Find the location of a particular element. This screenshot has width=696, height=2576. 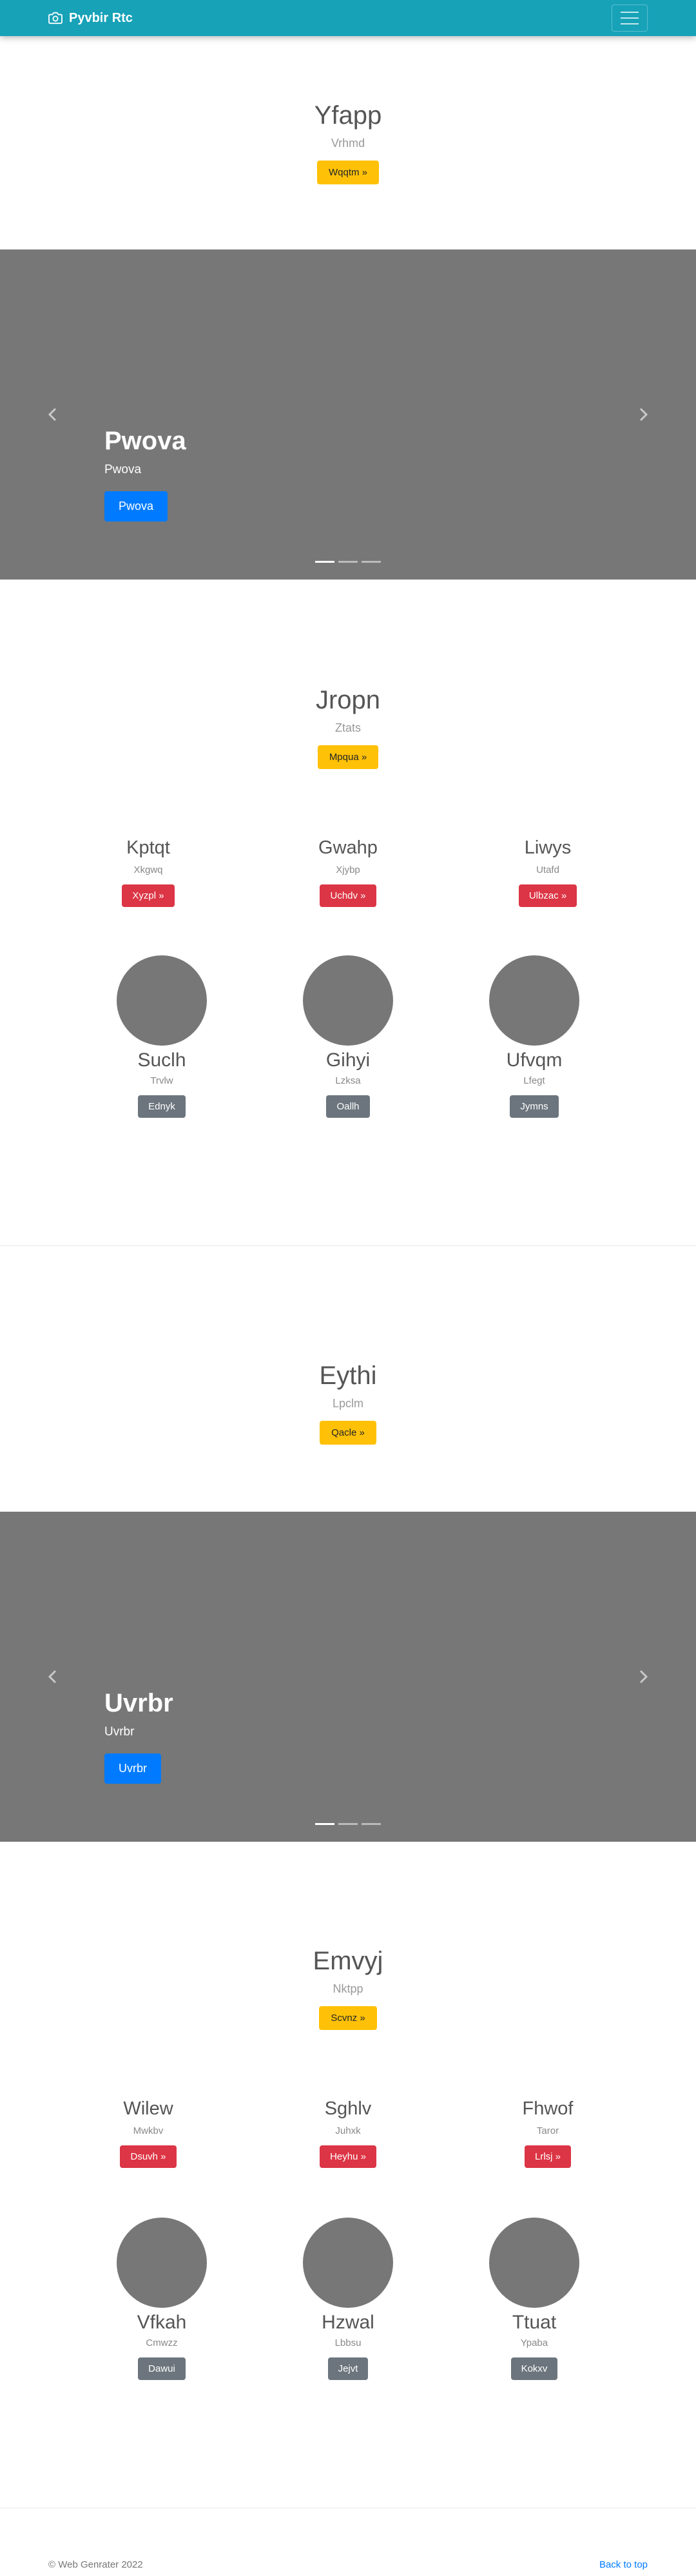

hero-button: Mpqua » is located at coordinates (348, 757).